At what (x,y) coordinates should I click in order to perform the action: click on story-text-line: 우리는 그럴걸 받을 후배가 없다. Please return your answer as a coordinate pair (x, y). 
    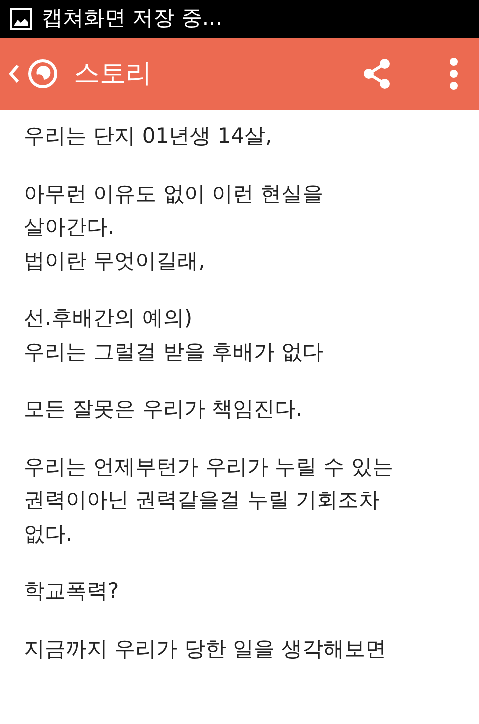
    Looking at the image, I should click on (174, 352).